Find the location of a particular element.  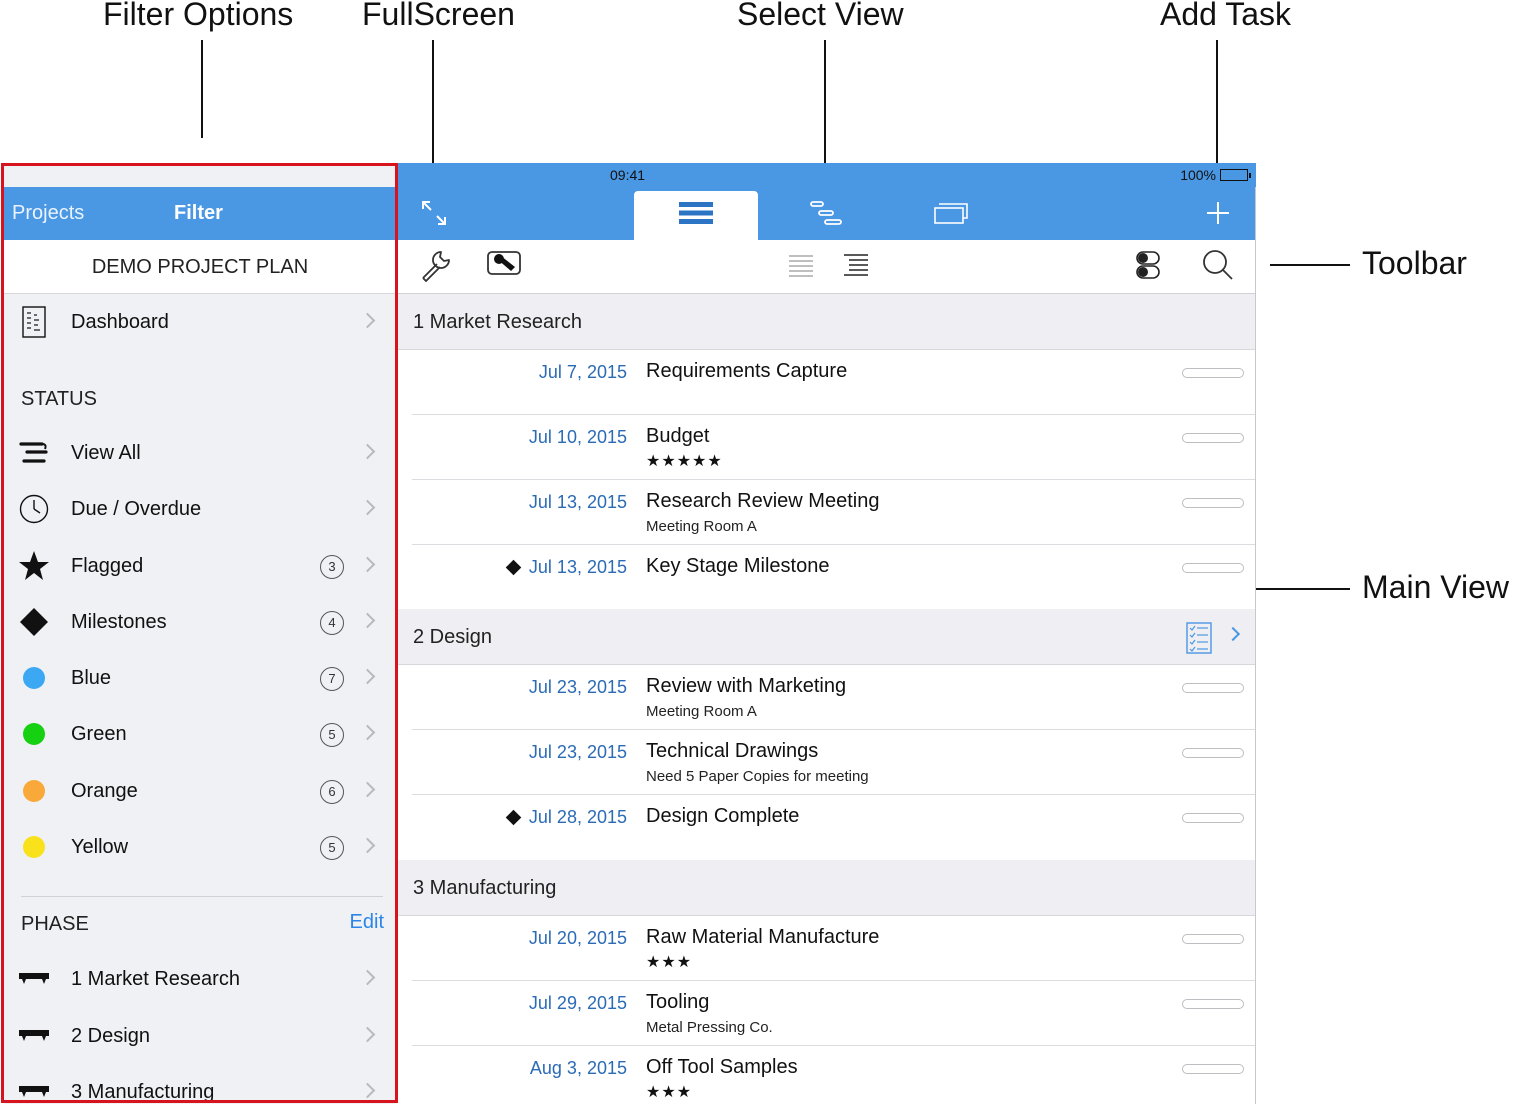

gantt-view-icon is located at coordinates (826, 215).